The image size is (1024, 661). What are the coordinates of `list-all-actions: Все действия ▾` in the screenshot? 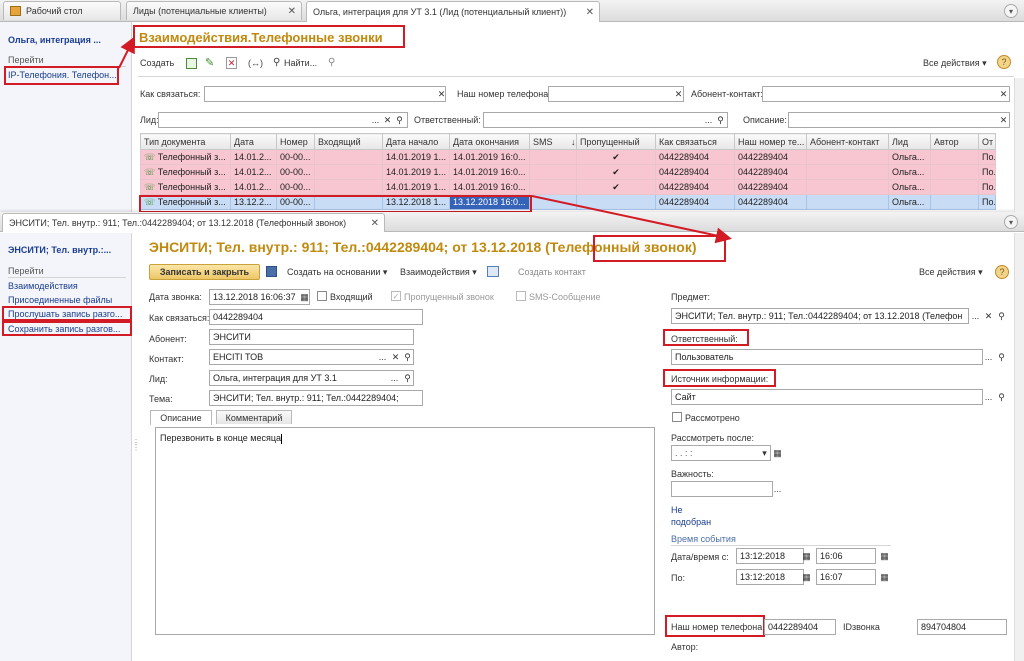 It's located at (955, 63).